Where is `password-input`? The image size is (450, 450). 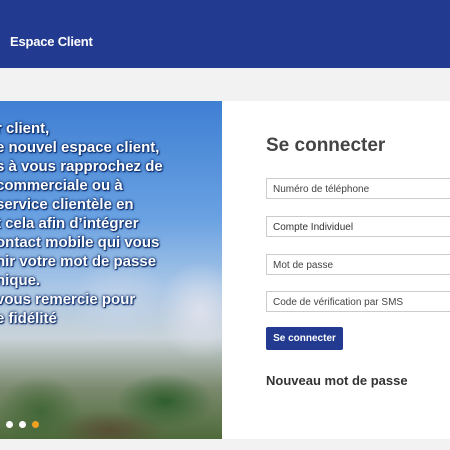
password-input is located at coordinates (358, 265).